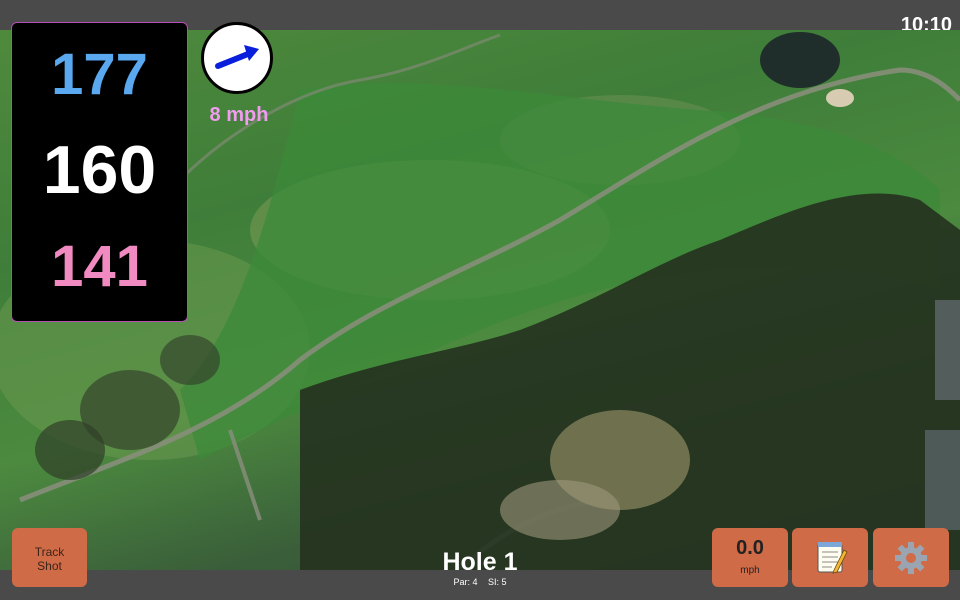  Describe the element at coordinates (465, 582) in the screenshot. I see `hole-par: Par: 4` at that location.